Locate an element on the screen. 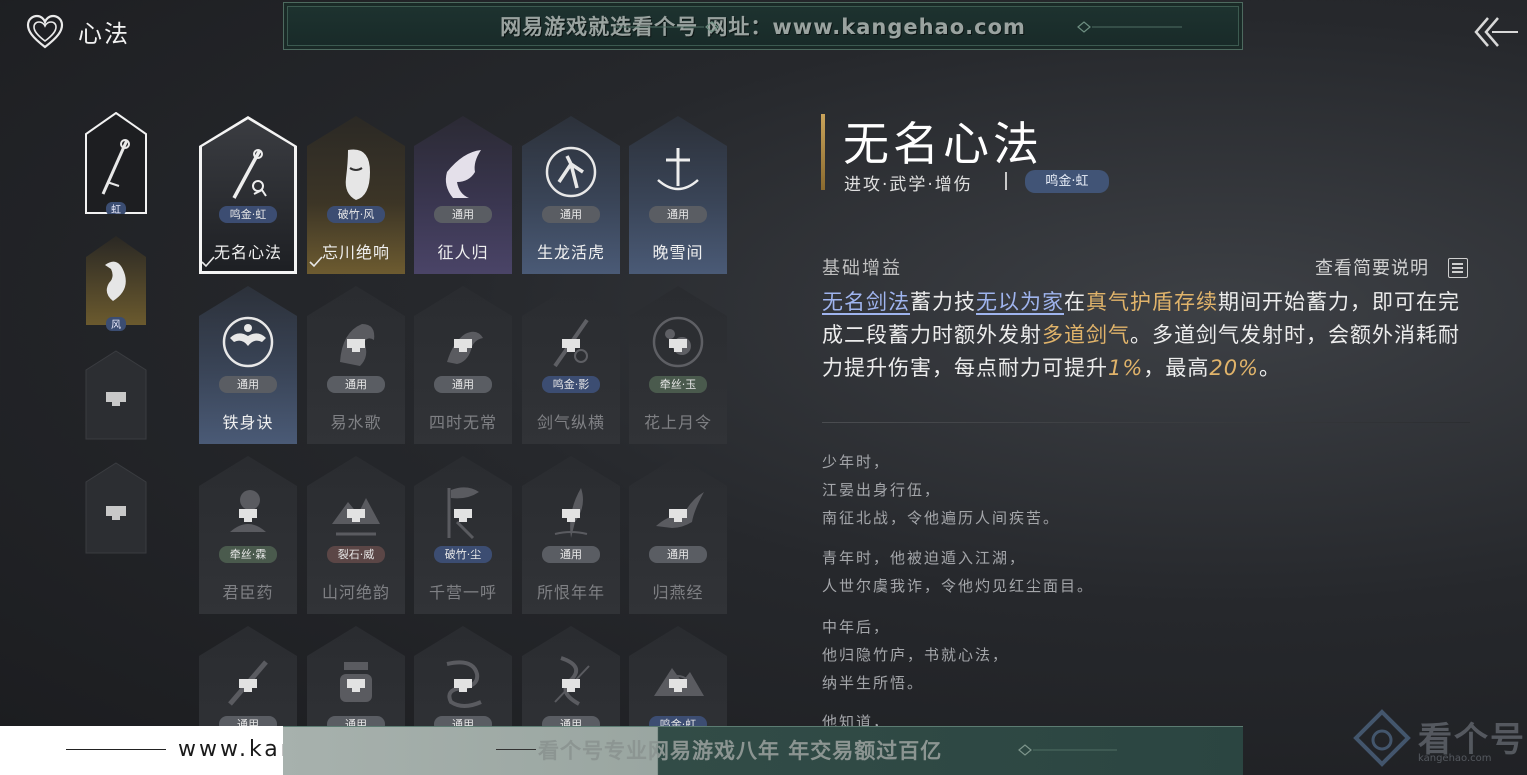 The width and height of the screenshot is (1527, 775). rail-slot-label: 风 is located at coordinates (116, 325).